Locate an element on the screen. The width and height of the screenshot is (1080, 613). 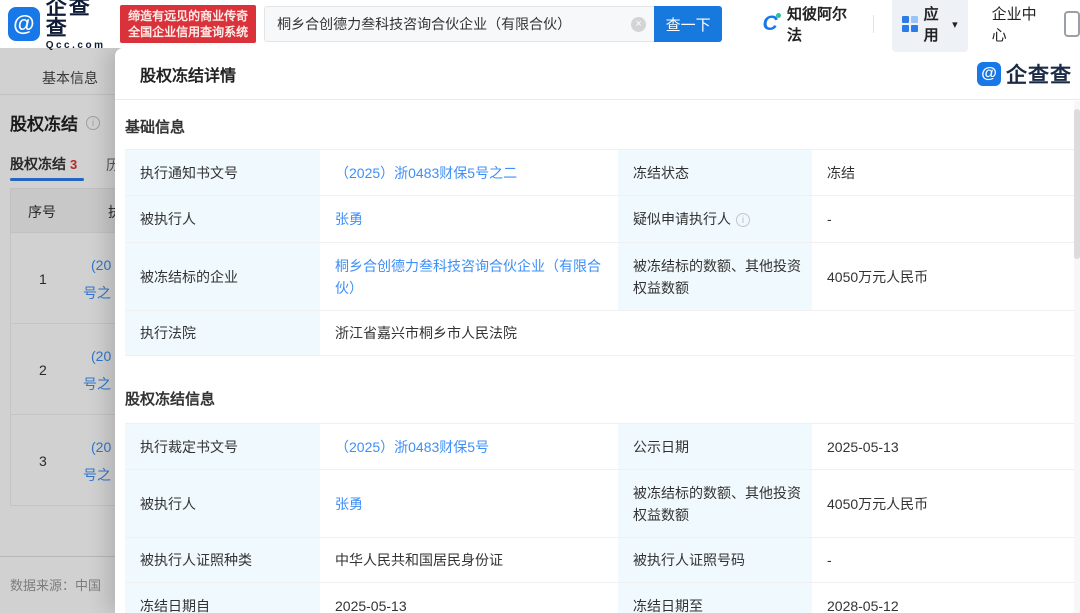
modal-watermark-logo: @ 企查查 is located at coordinates (1024, 74).